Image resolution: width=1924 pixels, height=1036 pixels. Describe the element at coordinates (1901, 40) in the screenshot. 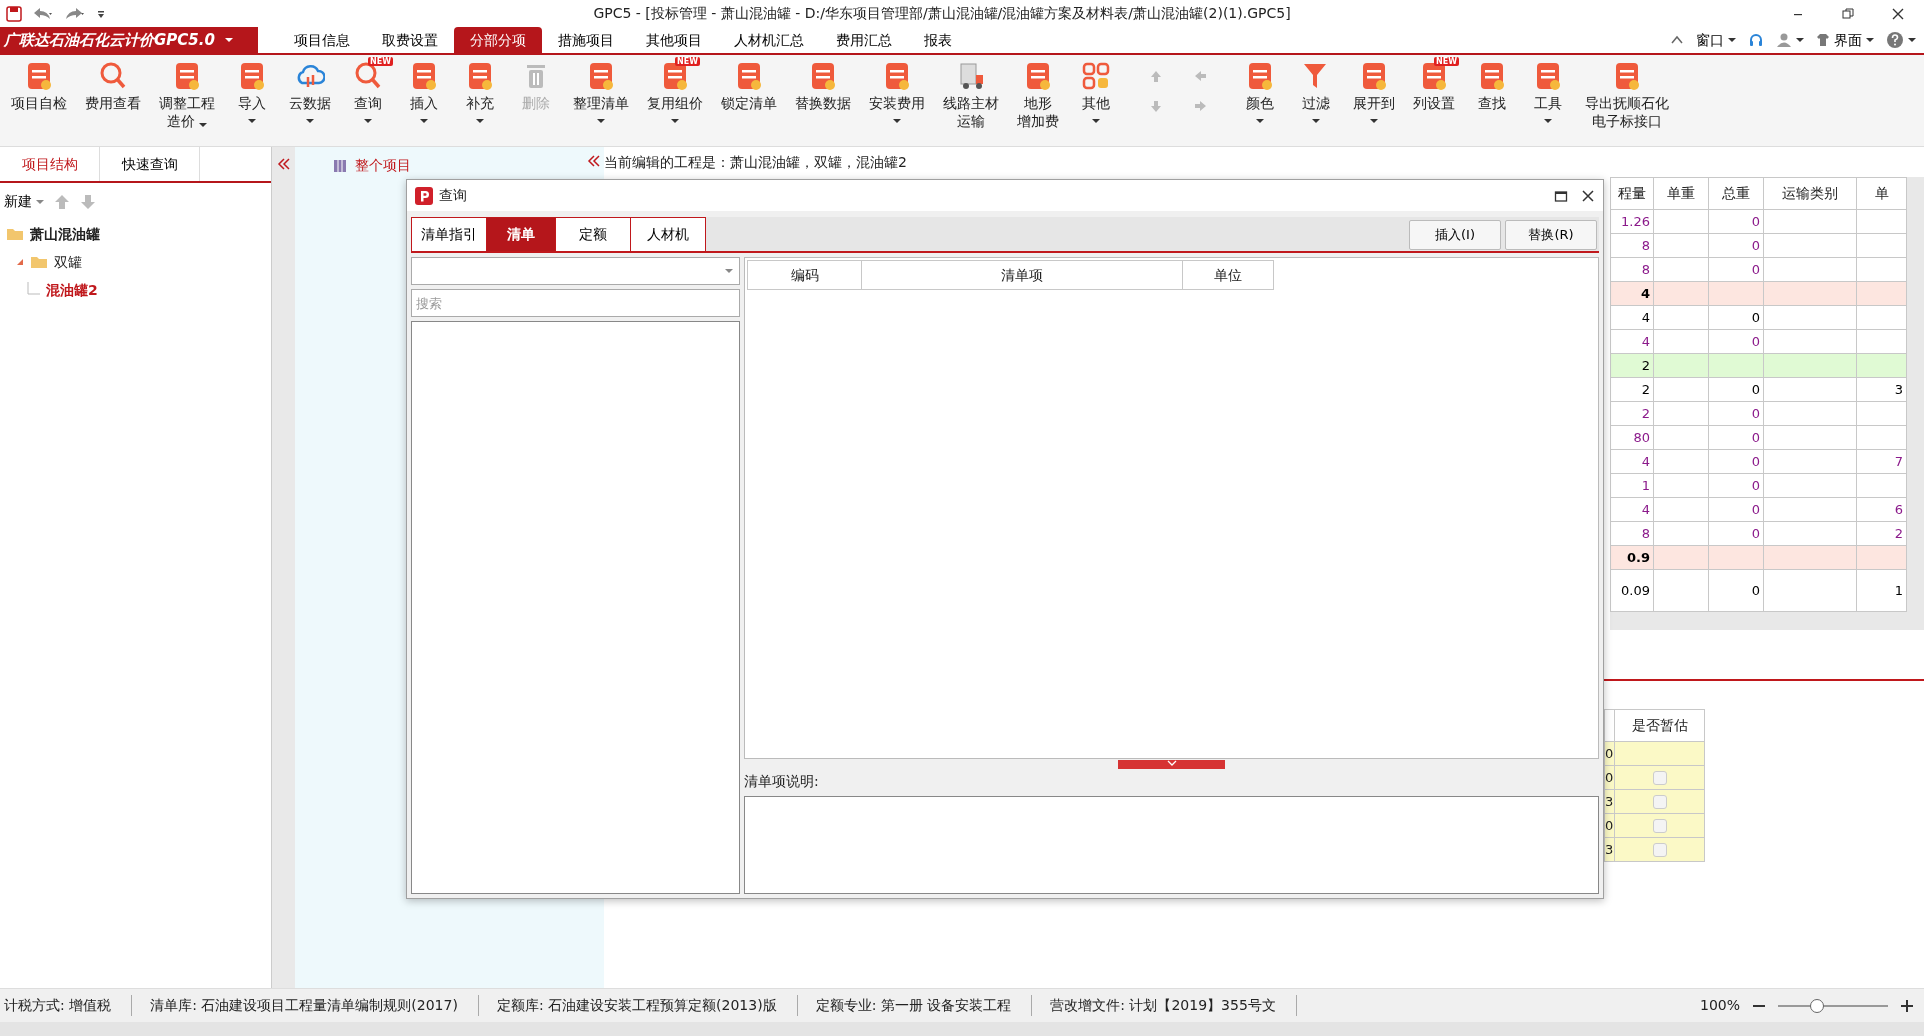

I see `help-button` at that location.